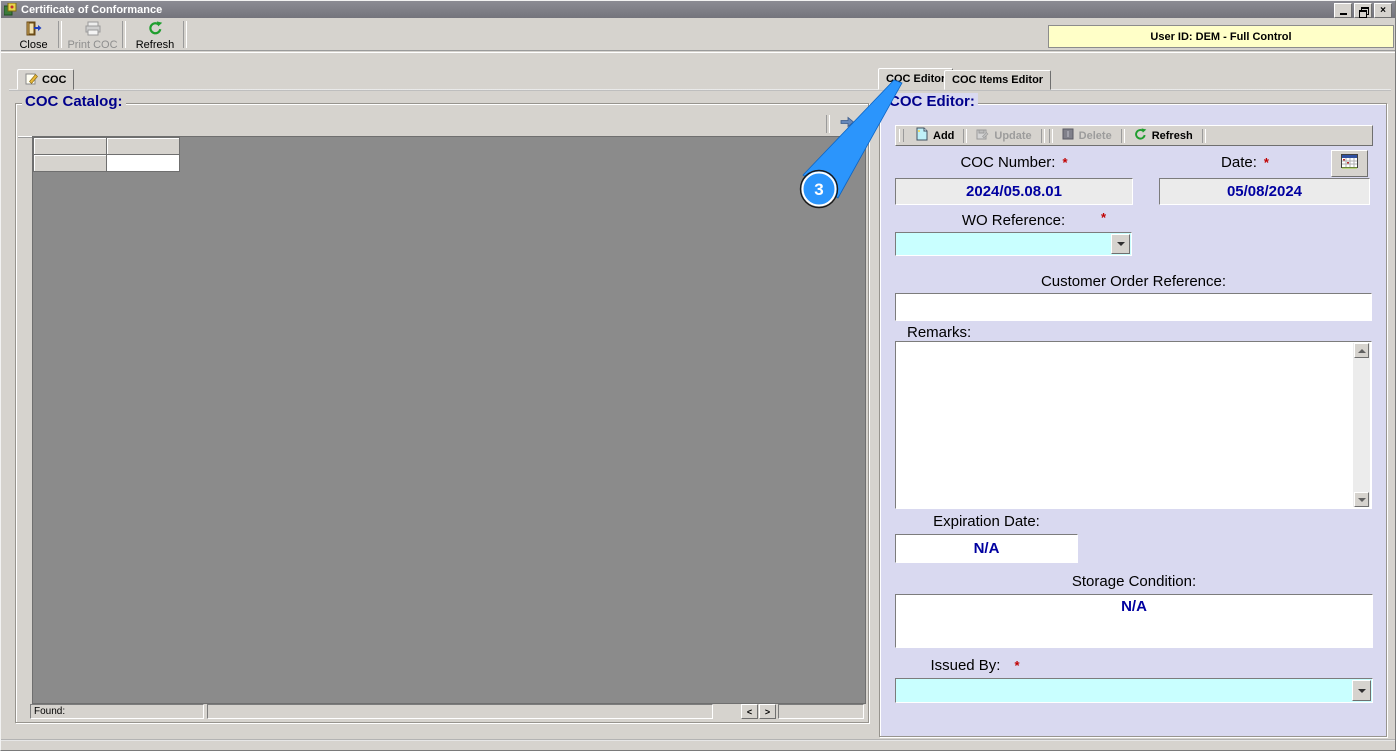 The image size is (1396, 751). I want to click on wo-reference-combobox, so click(1013, 244).